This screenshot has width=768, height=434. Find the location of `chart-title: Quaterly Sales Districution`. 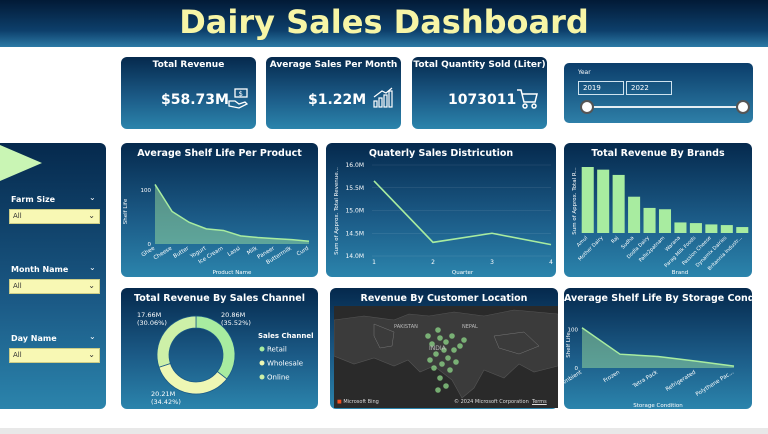

chart-title: Quaterly Sales Districution is located at coordinates (441, 153).